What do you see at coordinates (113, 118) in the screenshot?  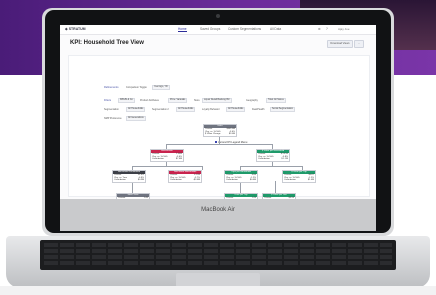 I see `filter-text: NMP Preference` at bounding box center [113, 118].